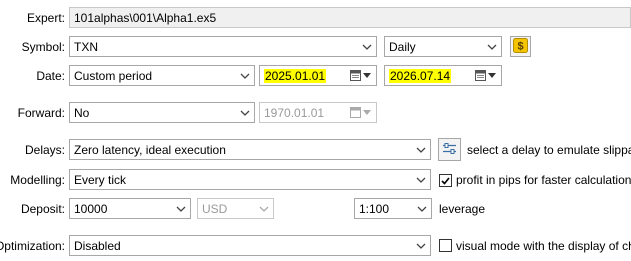 Image resolution: width=631 pixels, height=261 pixels. I want to click on profit-in-pips-checkbox, so click(445, 180).